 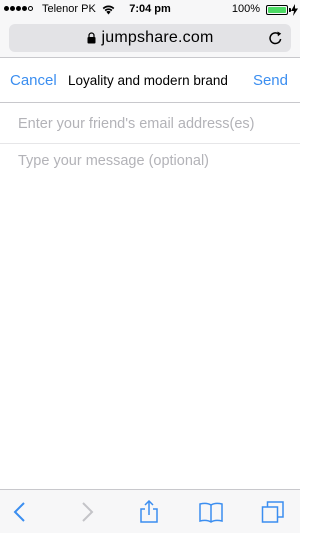 What do you see at coordinates (155, 124) in the screenshot?
I see `email-input` at bounding box center [155, 124].